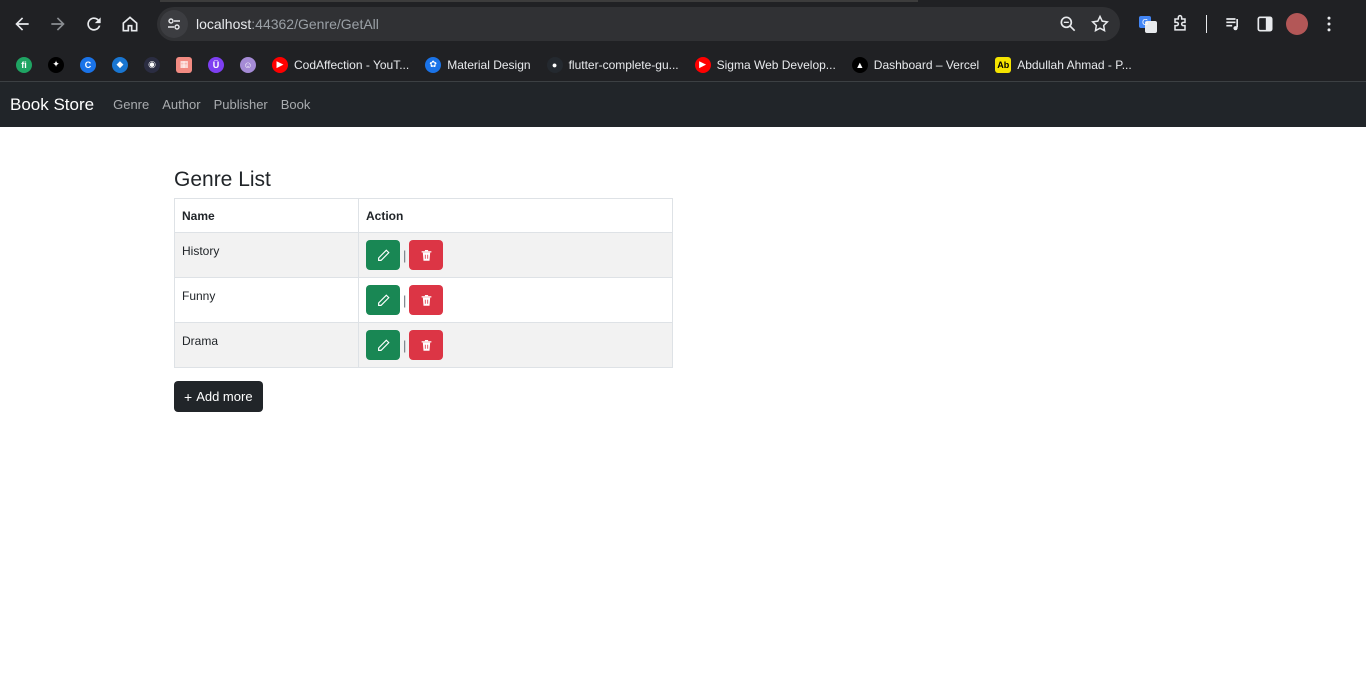 This screenshot has width=1366, height=681. Describe the element at coordinates (130, 24) in the screenshot. I see `home-button` at that location.